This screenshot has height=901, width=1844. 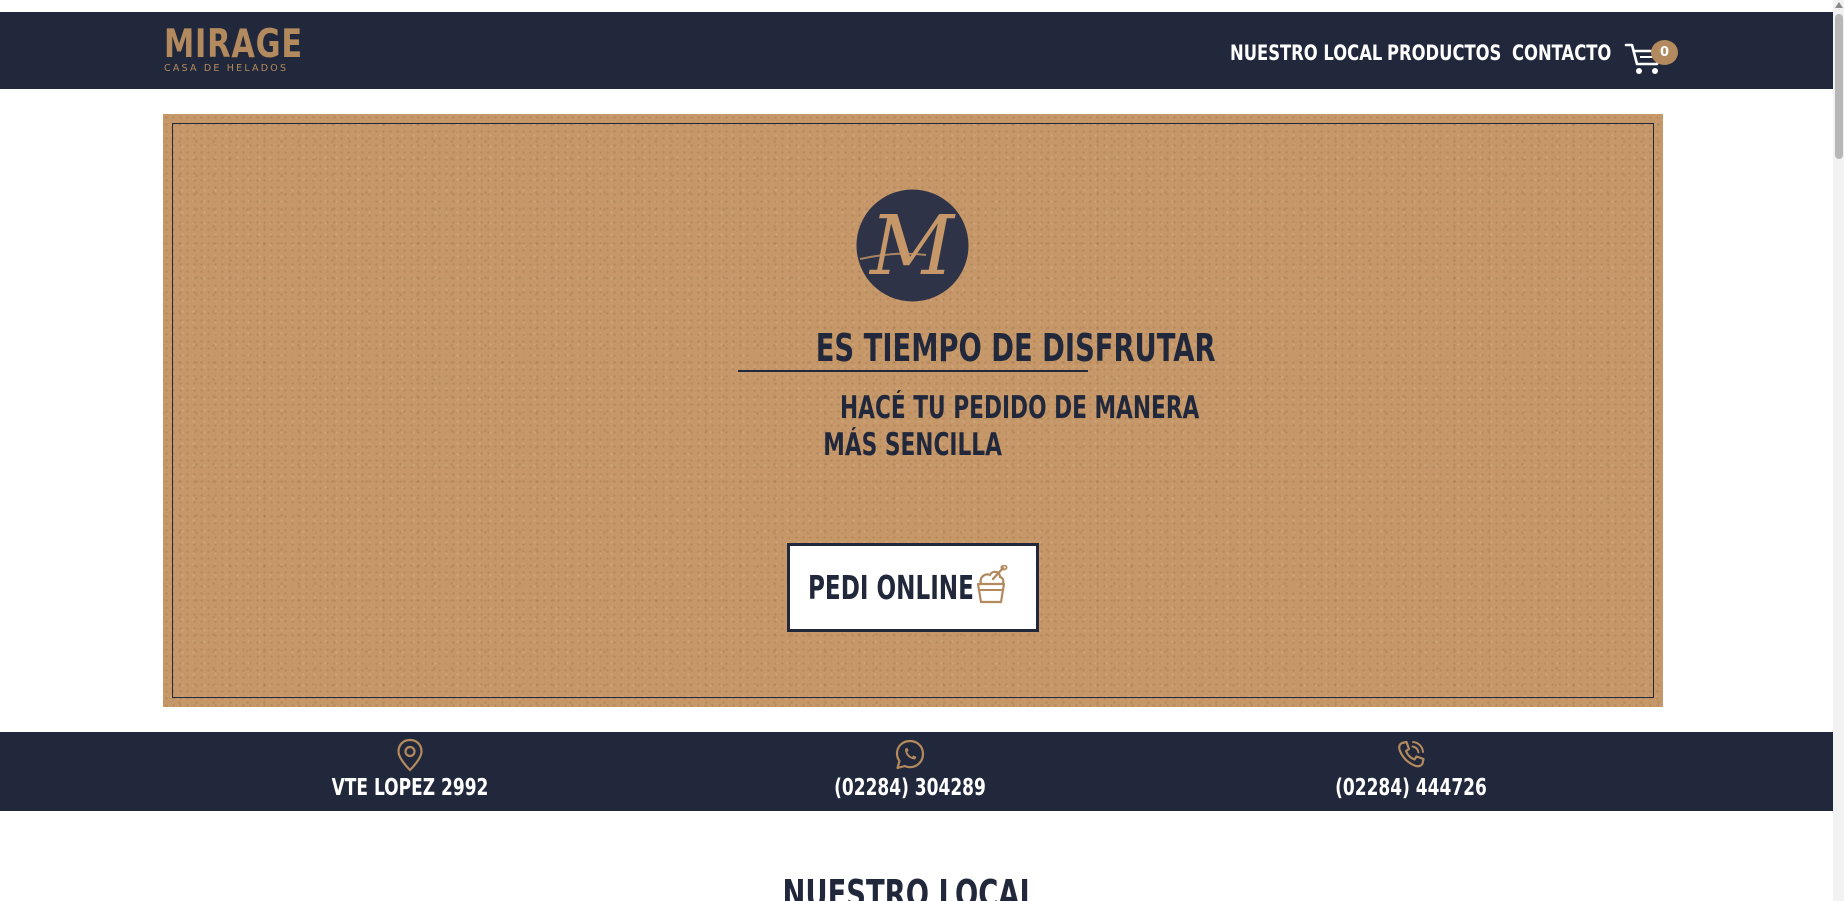 What do you see at coordinates (1838, 450) in the screenshot?
I see `scrollbar` at bounding box center [1838, 450].